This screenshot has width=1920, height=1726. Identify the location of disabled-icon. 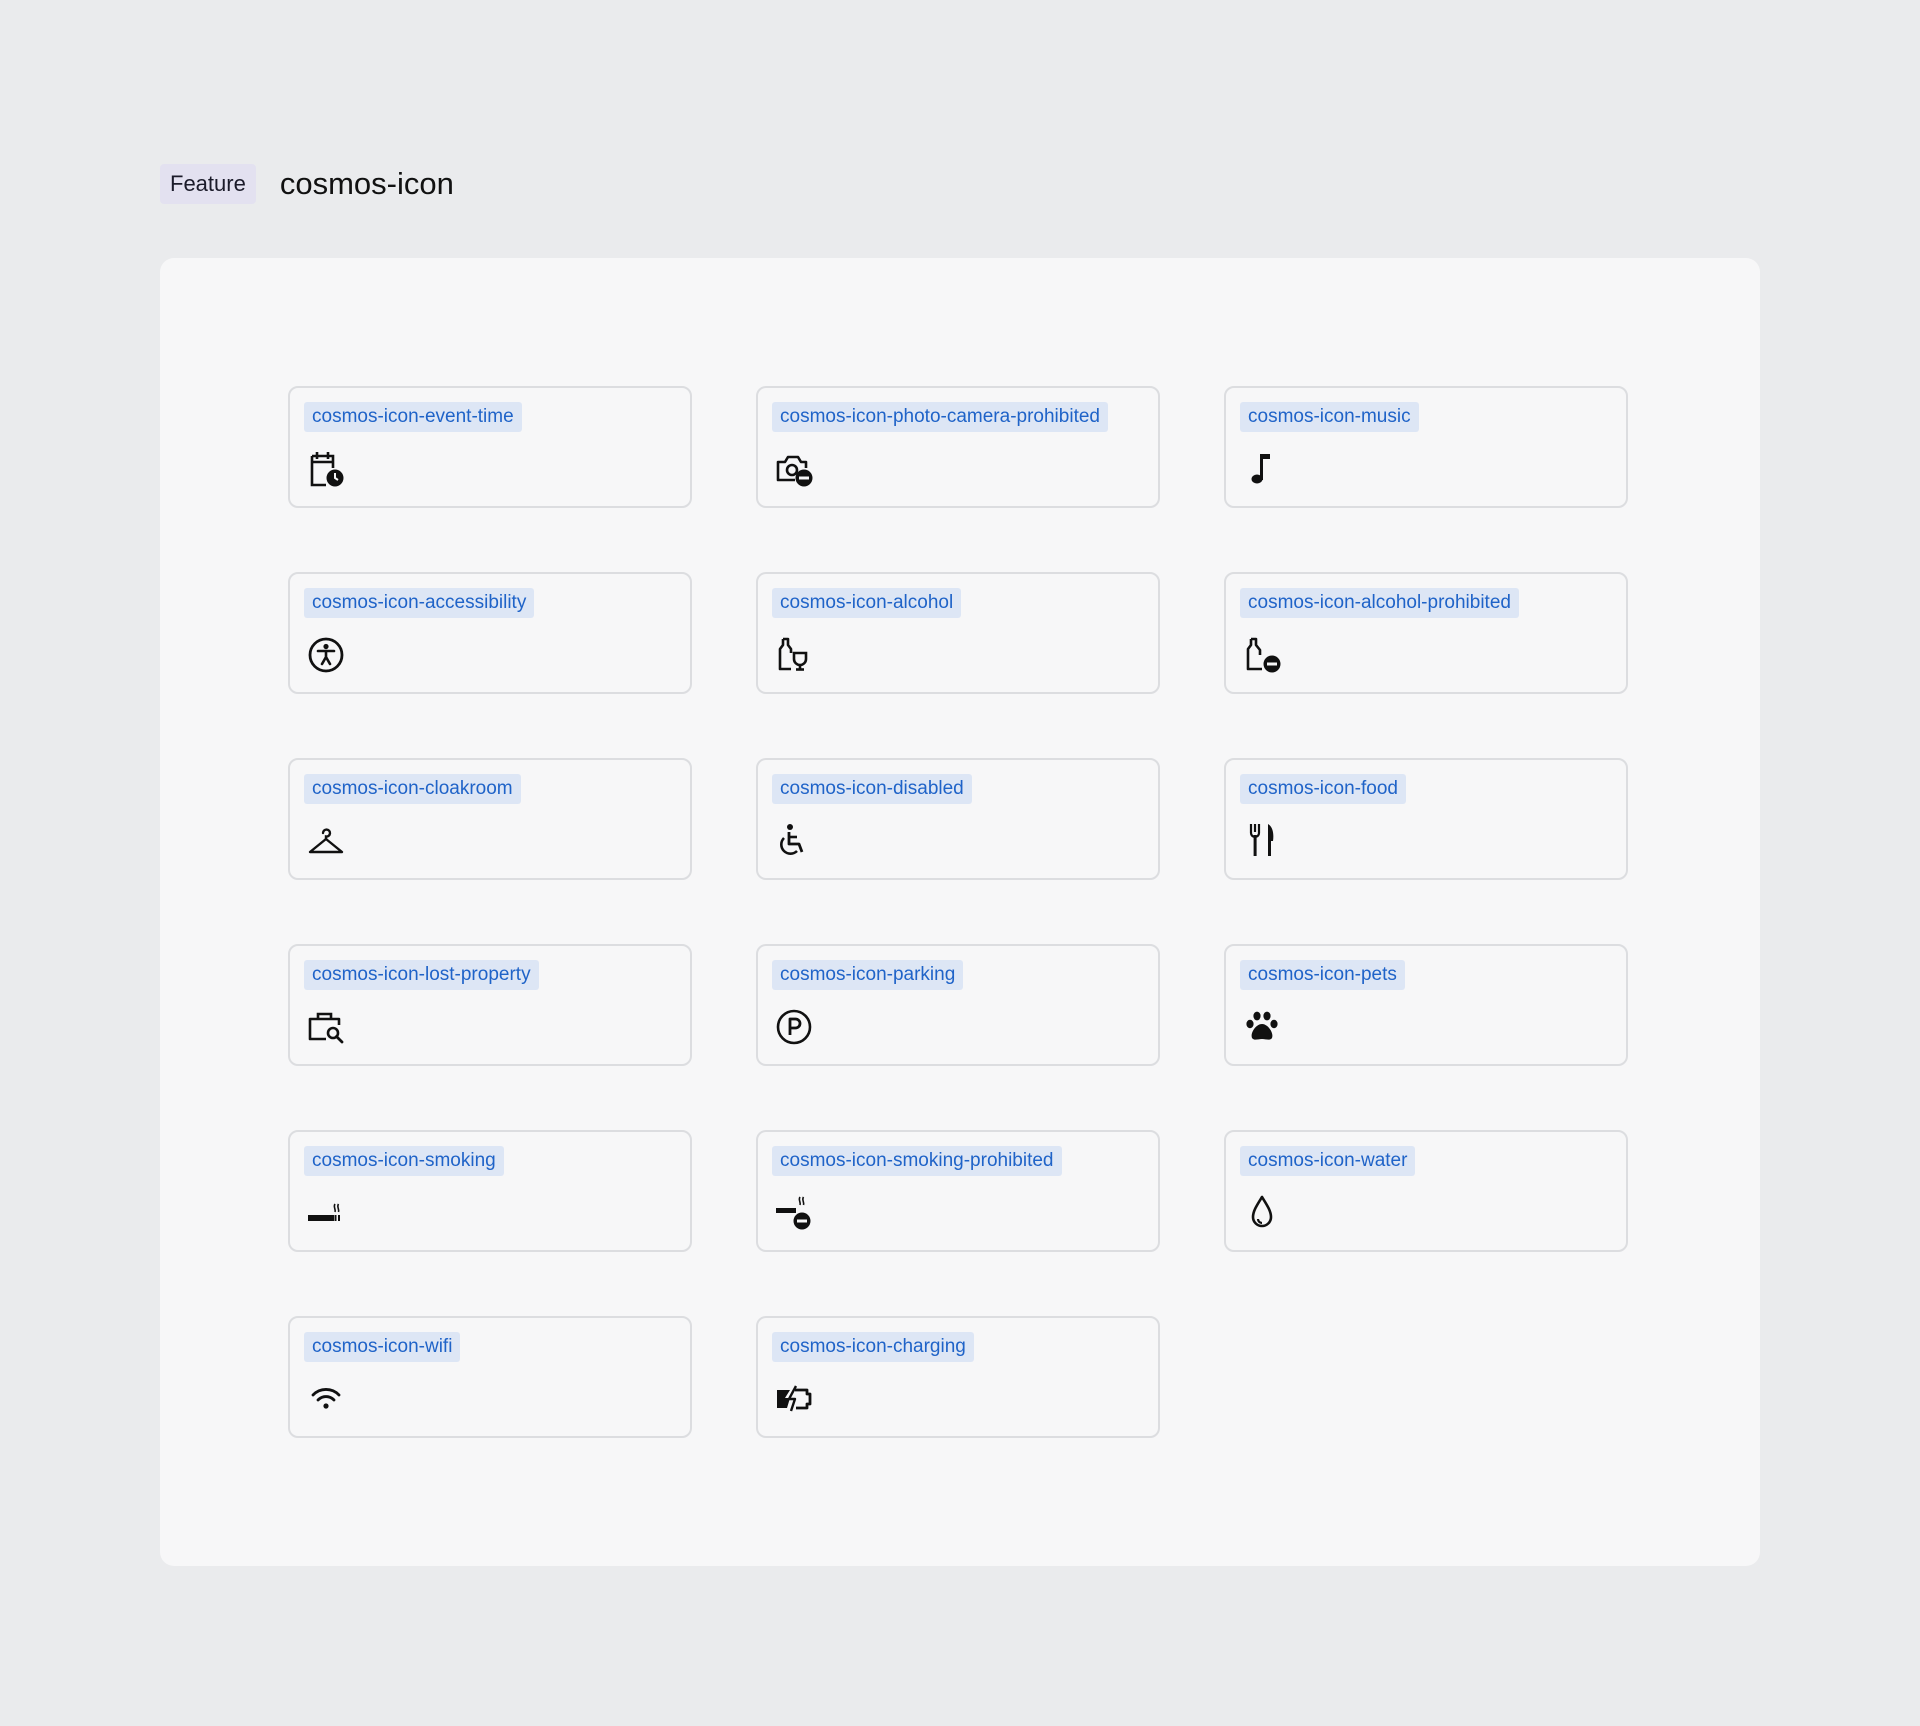
(794, 840).